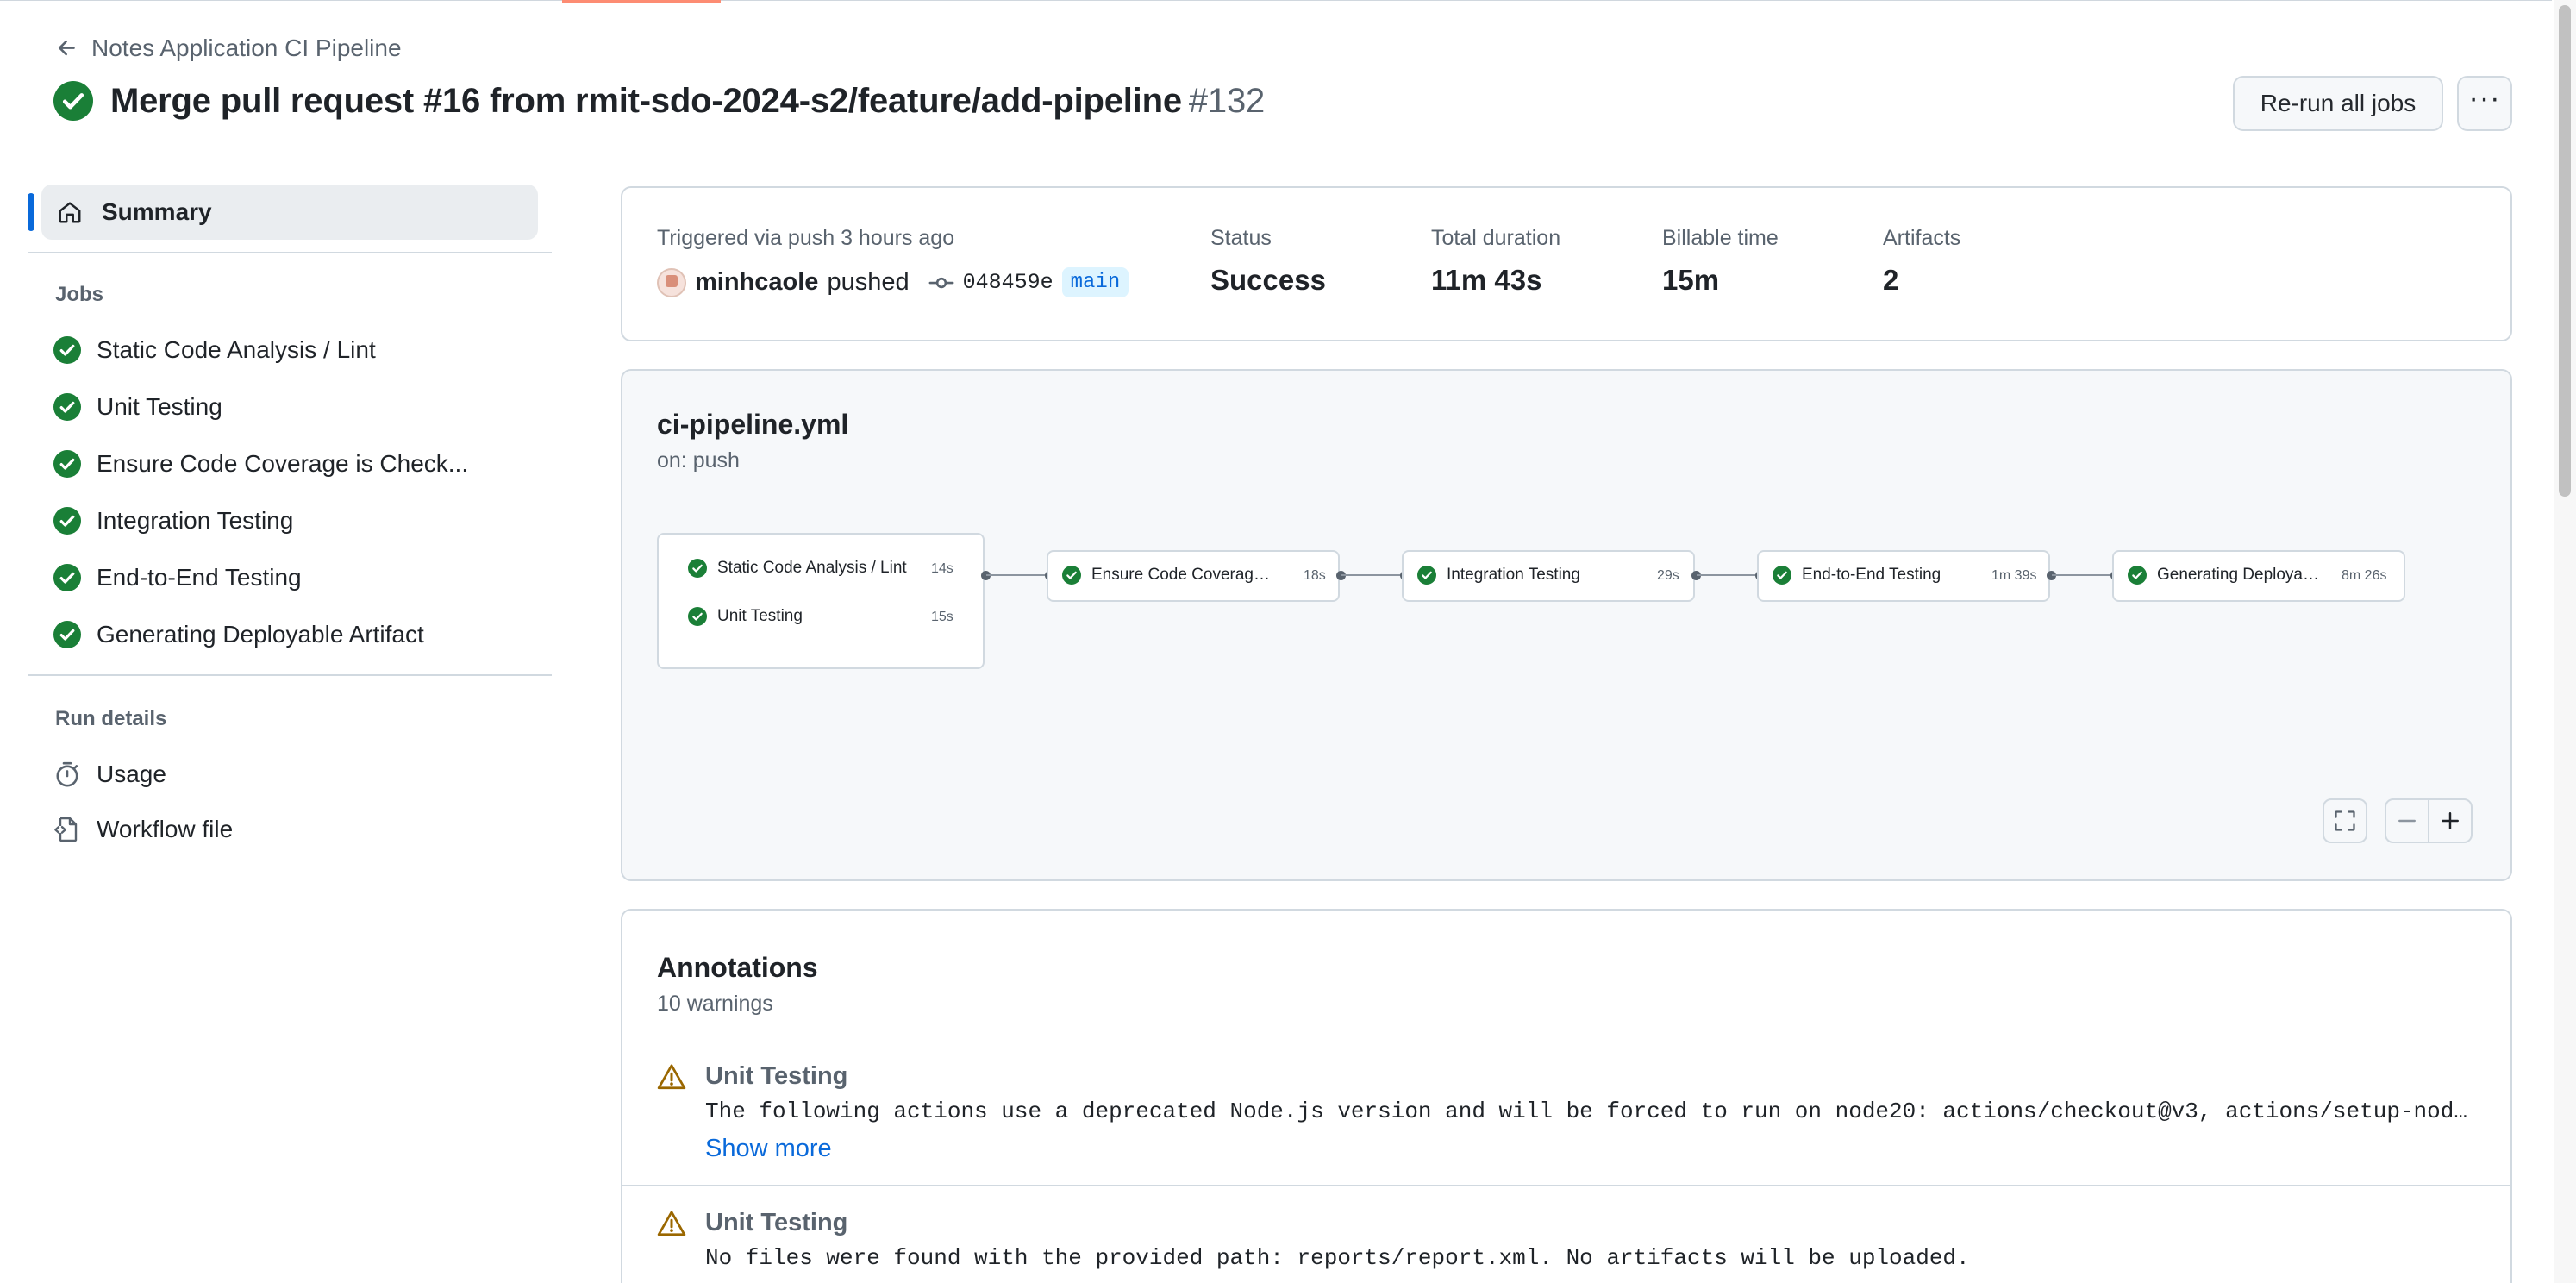 The image size is (2576, 1283). I want to click on sidebar-job-unit-testing: Unit Testing, so click(138, 407).